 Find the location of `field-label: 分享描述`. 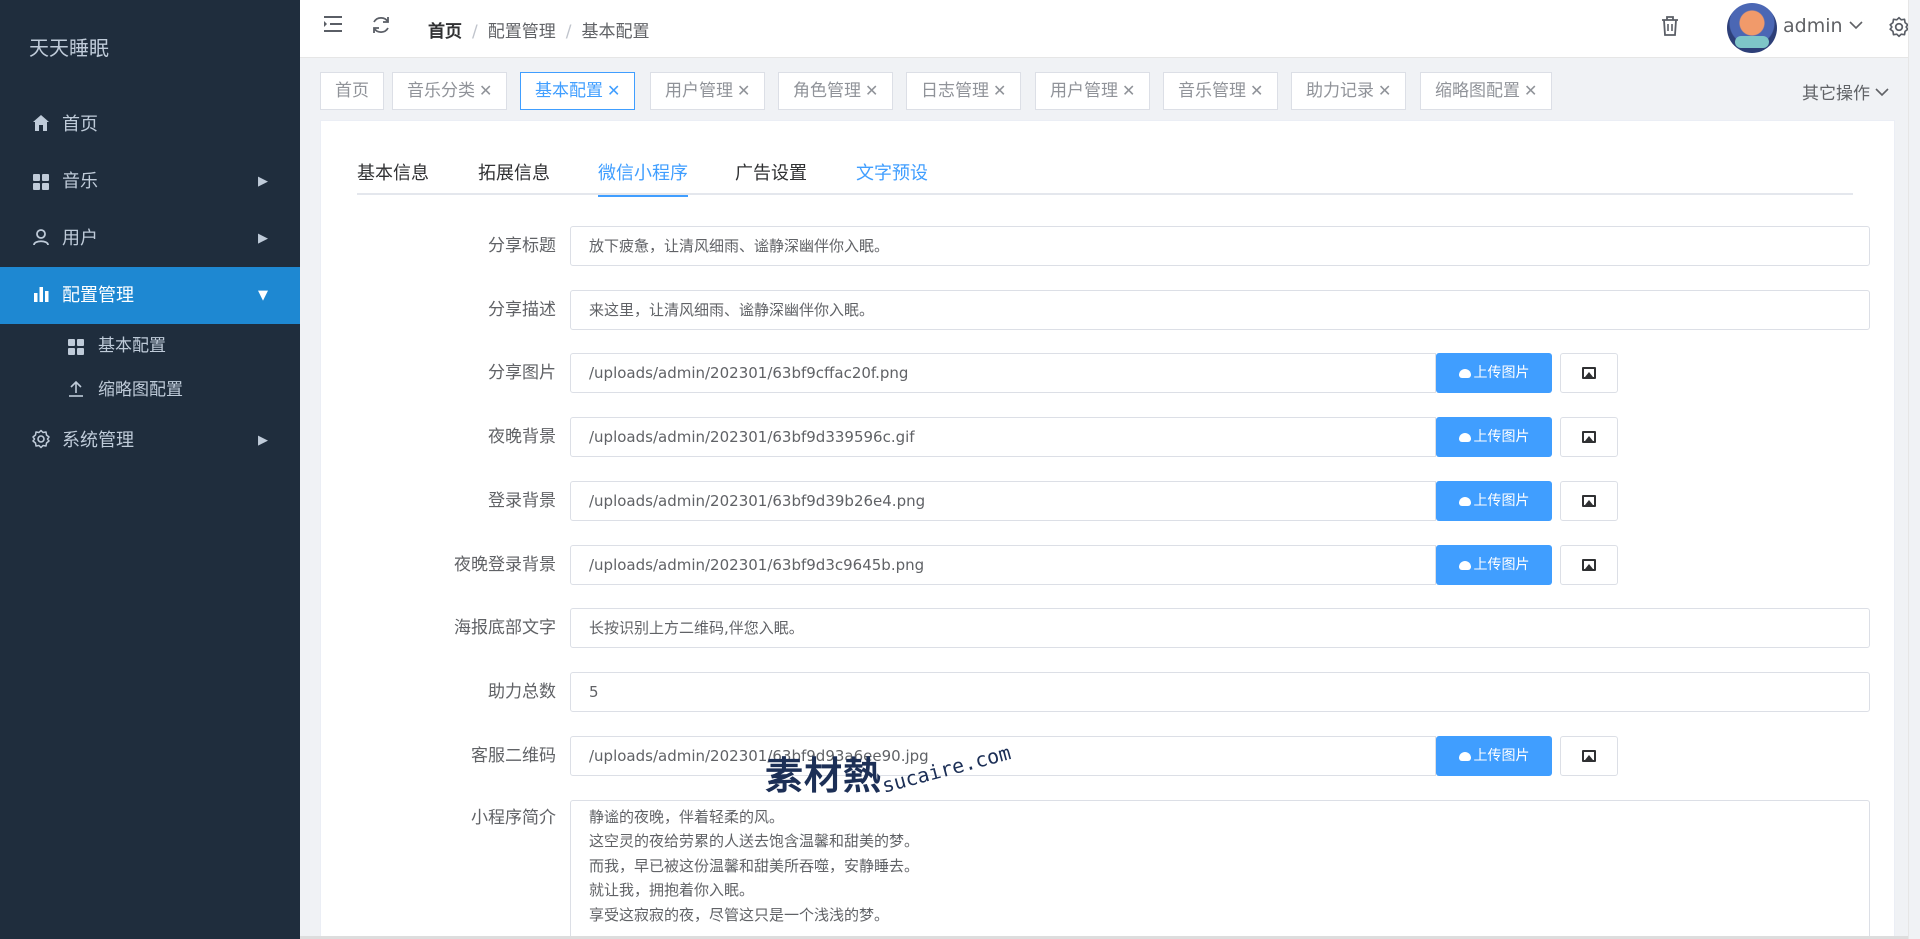

field-label: 分享描述 is located at coordinates (522, 310).